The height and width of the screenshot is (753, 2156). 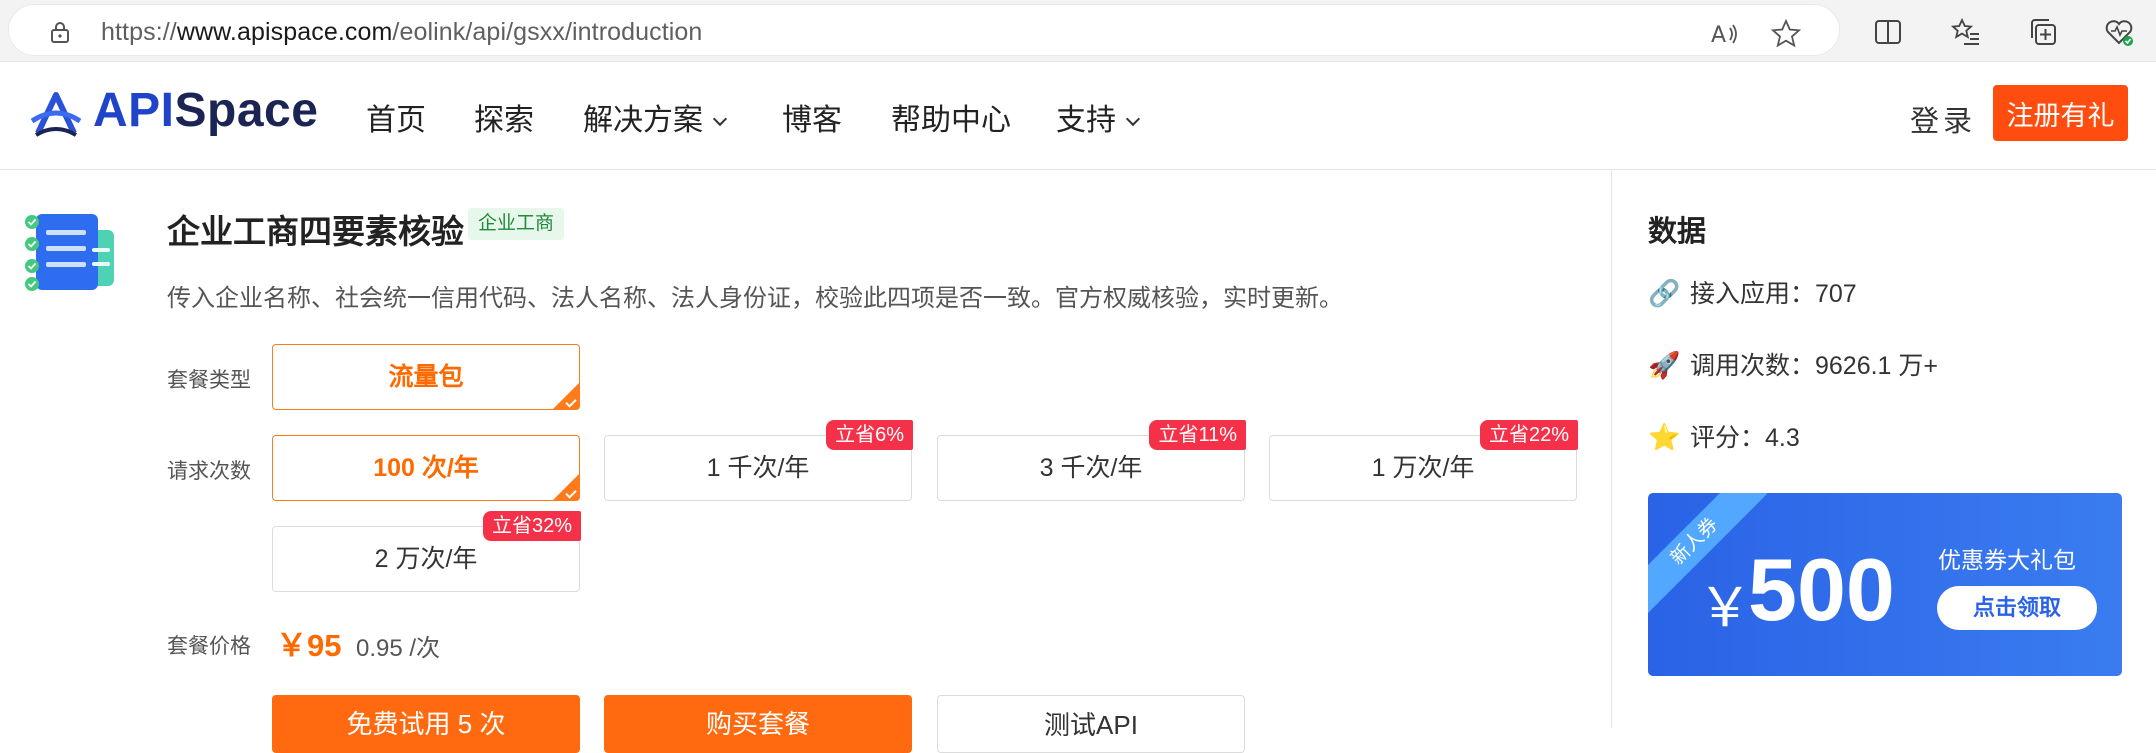 What do you see at coordinates (1197, 435) in the screenshot?
I see `discount-badge: 立省11%` at bounding box center [1197, 435].